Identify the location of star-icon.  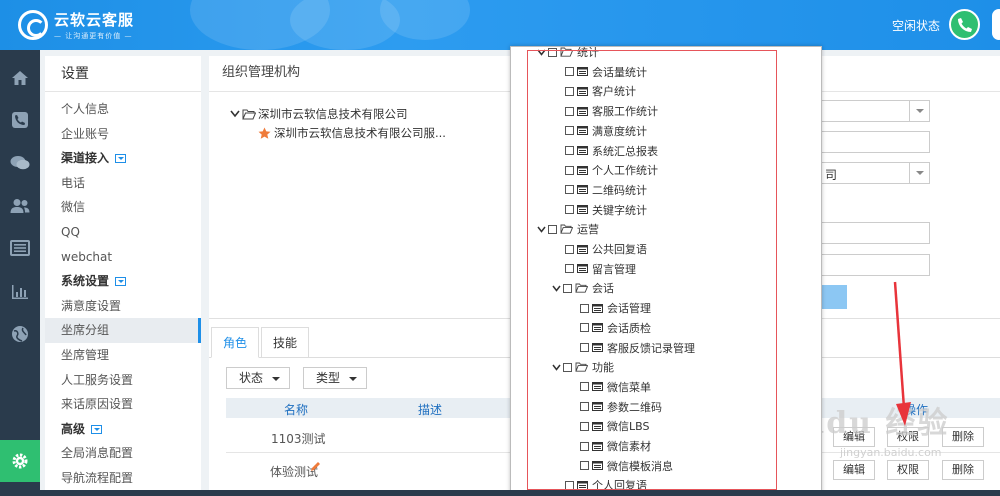
(264, 133).